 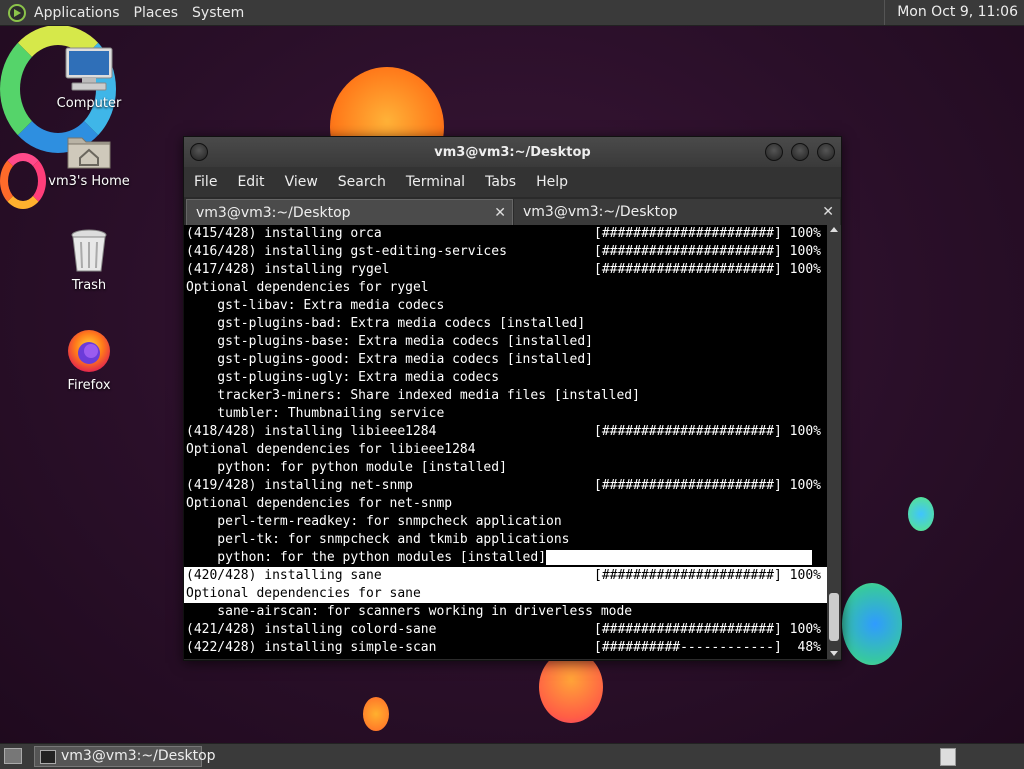 What do you see at coordinates (218, 13) in the screenshot?
I see `menu-system: System` at bounding box center [218, 13].